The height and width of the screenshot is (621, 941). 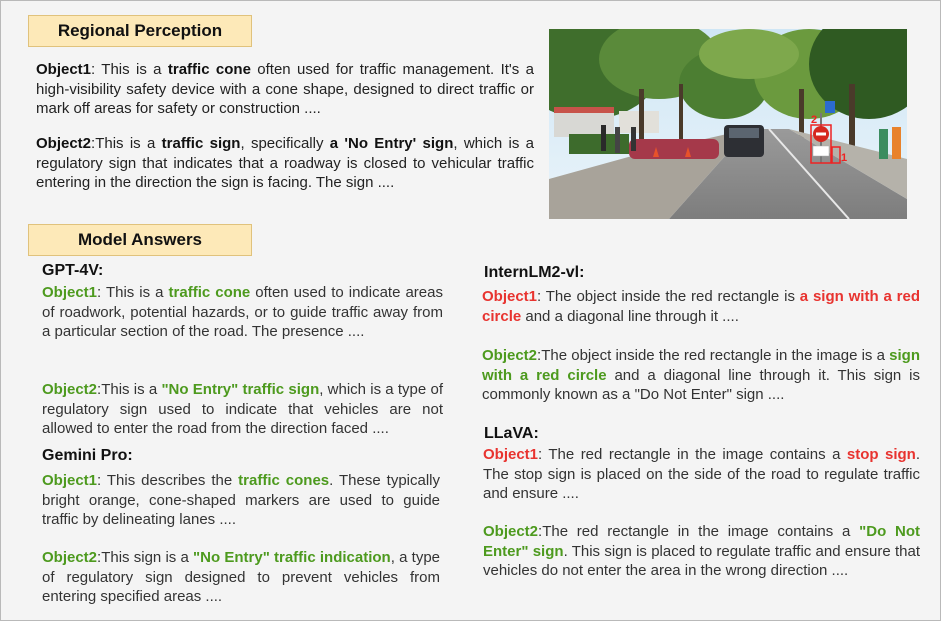 What do you see at coordinates (64, 143) in the screenshot?
I see `object2-label: Object2` at bounding box center [64, 143].